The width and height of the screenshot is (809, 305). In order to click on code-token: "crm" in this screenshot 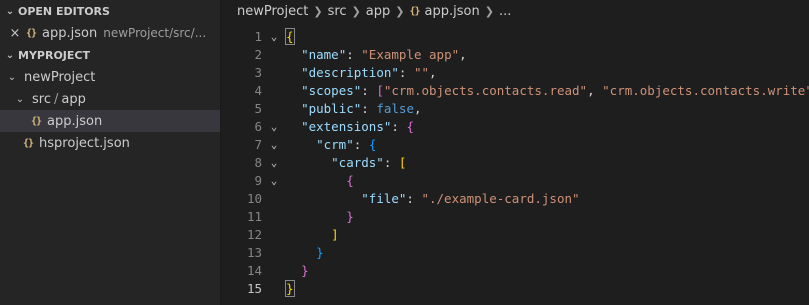, I will do `click(335, 144)`.